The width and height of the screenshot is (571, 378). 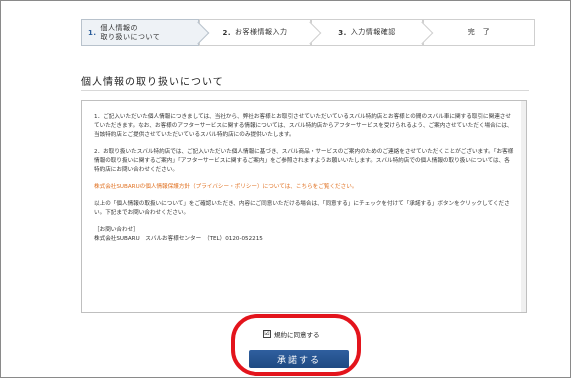 I want to click on step-3: 3. 入力情報確認, so click(x=372, y=32).